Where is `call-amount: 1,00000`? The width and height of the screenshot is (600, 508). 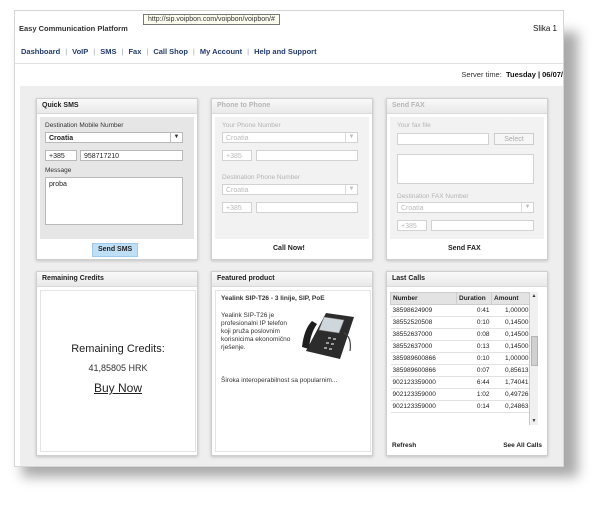 call-amount: 1,00000 is located at coordinates (511, 310).